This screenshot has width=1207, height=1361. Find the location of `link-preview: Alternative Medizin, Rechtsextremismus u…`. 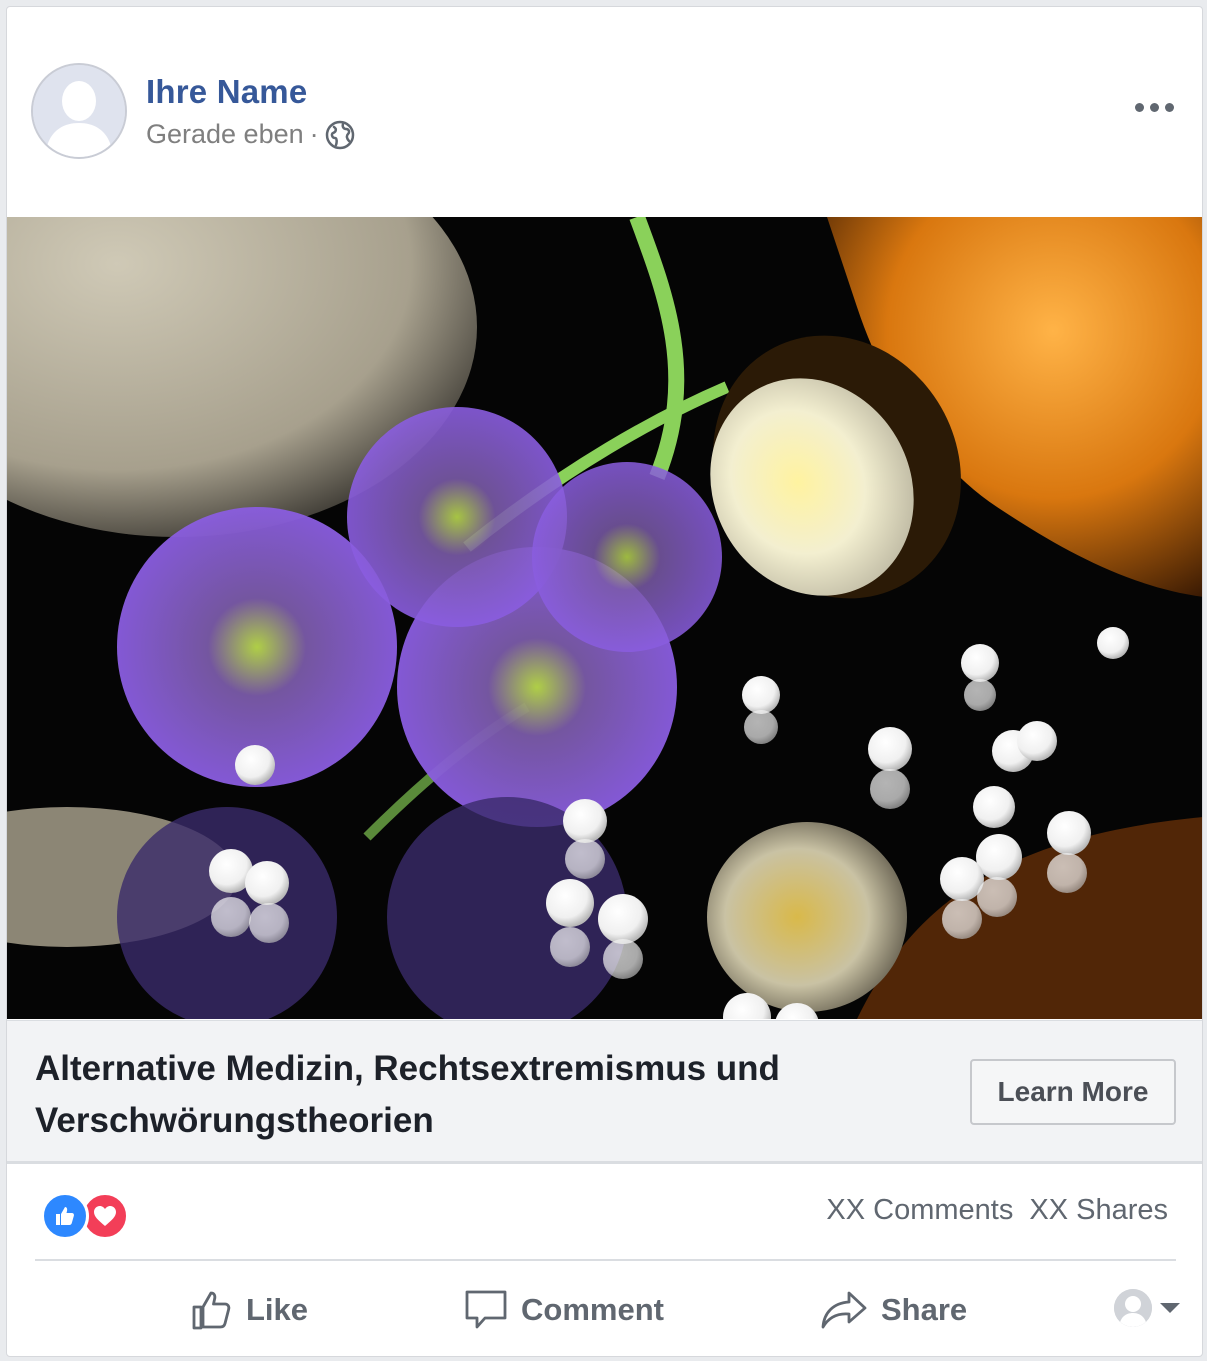

link-preview: Alternative Medizin, Rechtsextremismus u… is located at coordinates (604, 1092).